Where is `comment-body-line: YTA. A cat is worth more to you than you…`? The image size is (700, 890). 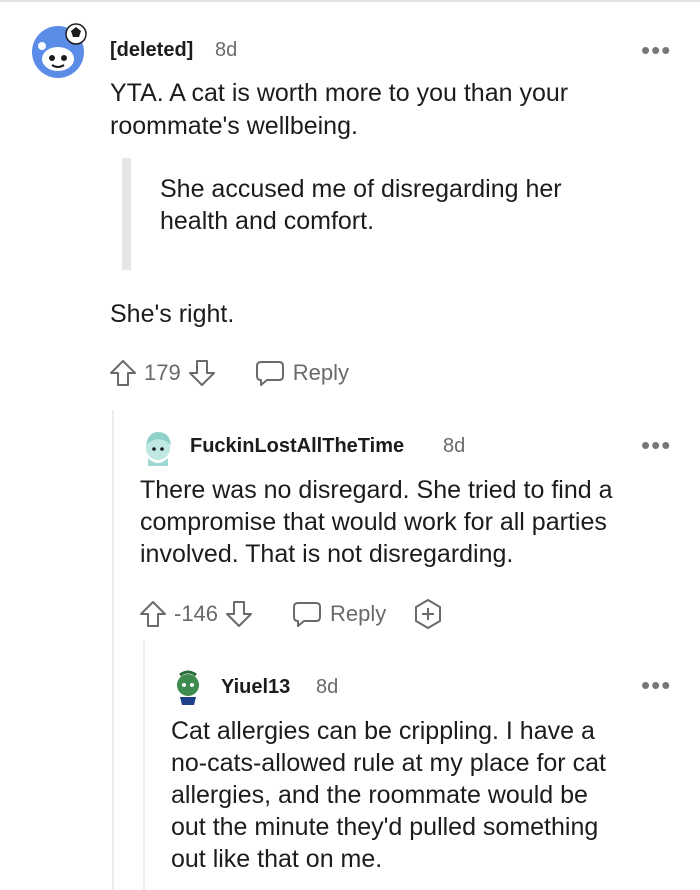
comment-body-line: YTA. A cat is worth more to you than you… is located at coordinates (339, 93).